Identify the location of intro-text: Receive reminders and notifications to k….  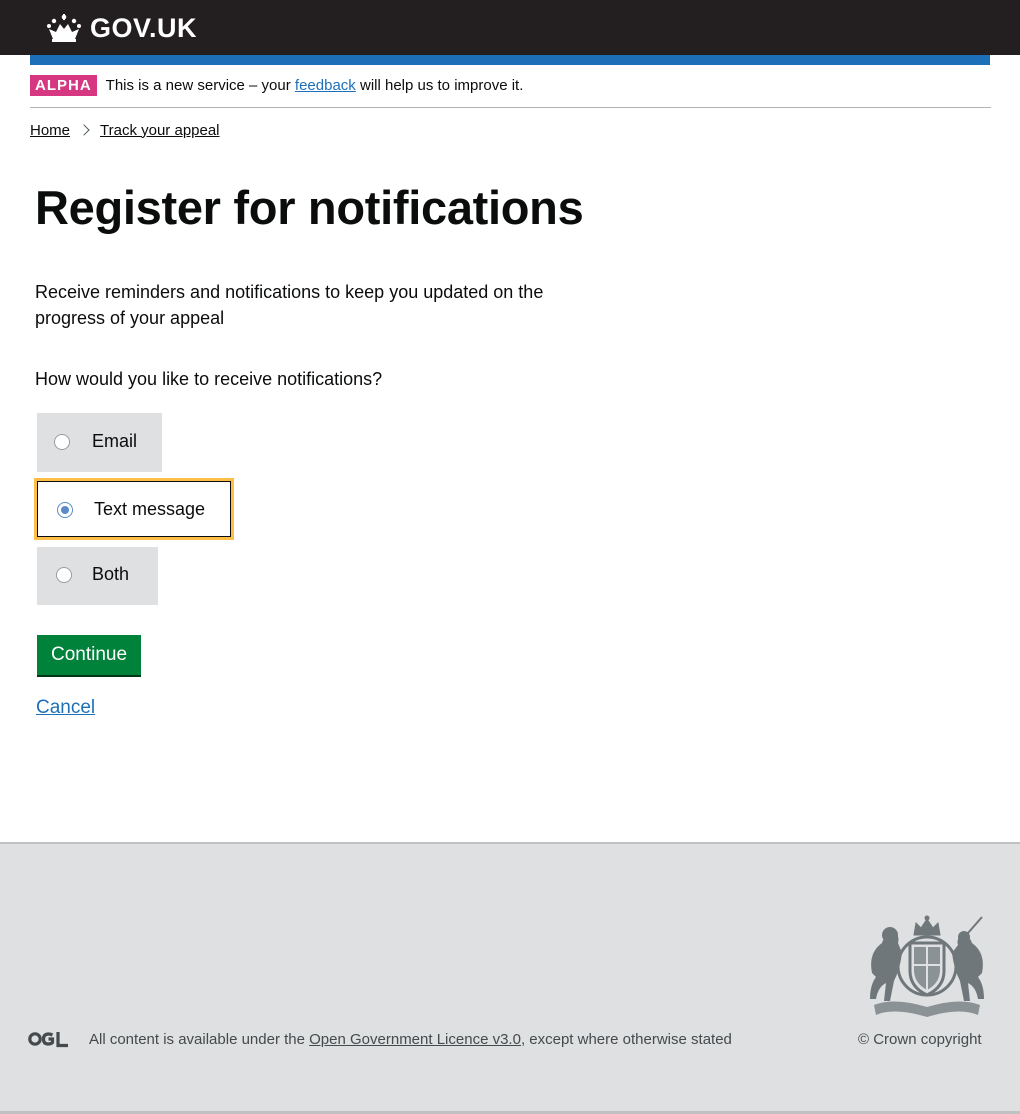
(289, 305).